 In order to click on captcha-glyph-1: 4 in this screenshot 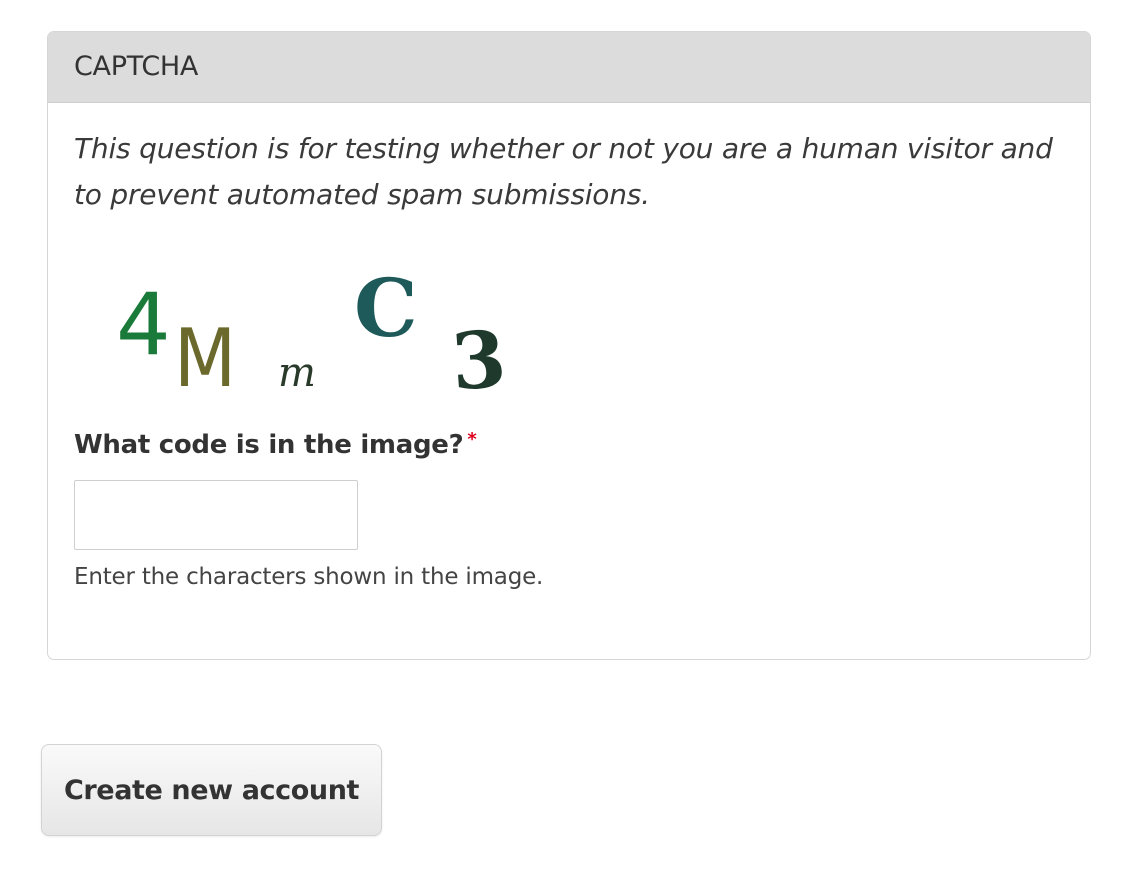, I will do `click(143, 325)`.